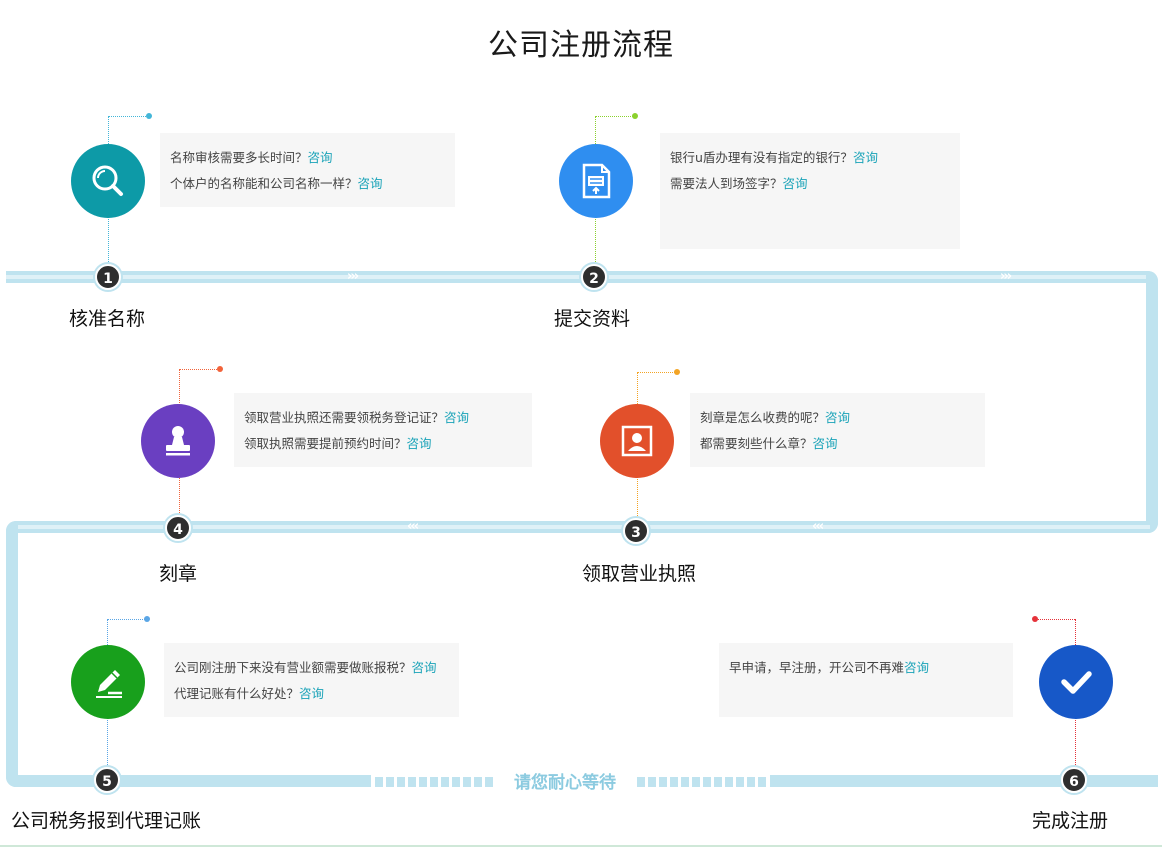 The image size is (1162, 848). I want to click on connector-6-dot, so click(1035, 619).